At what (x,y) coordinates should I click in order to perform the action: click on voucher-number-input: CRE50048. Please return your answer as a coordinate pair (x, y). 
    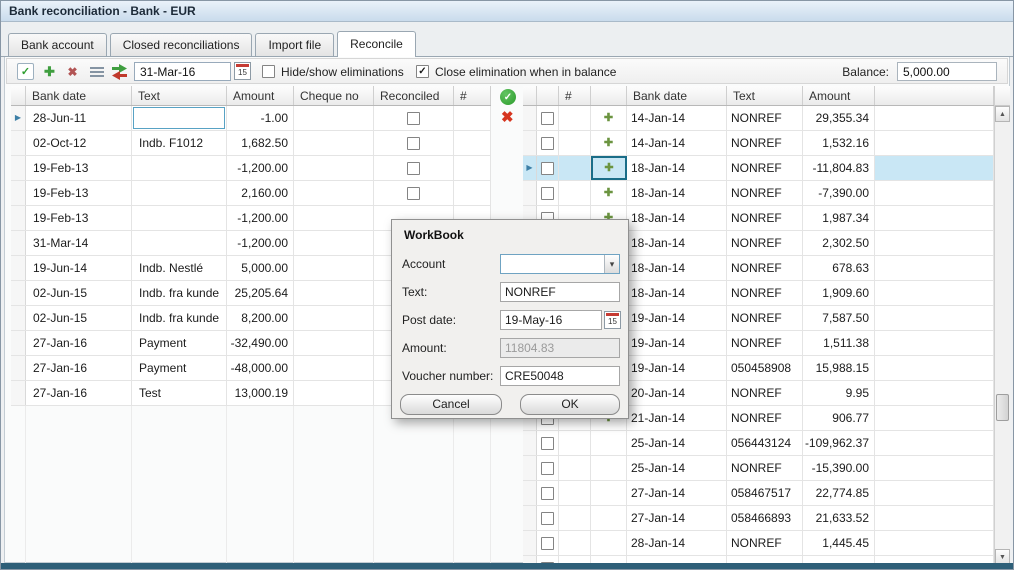
    Looking at the image, I should click on (560, 376).